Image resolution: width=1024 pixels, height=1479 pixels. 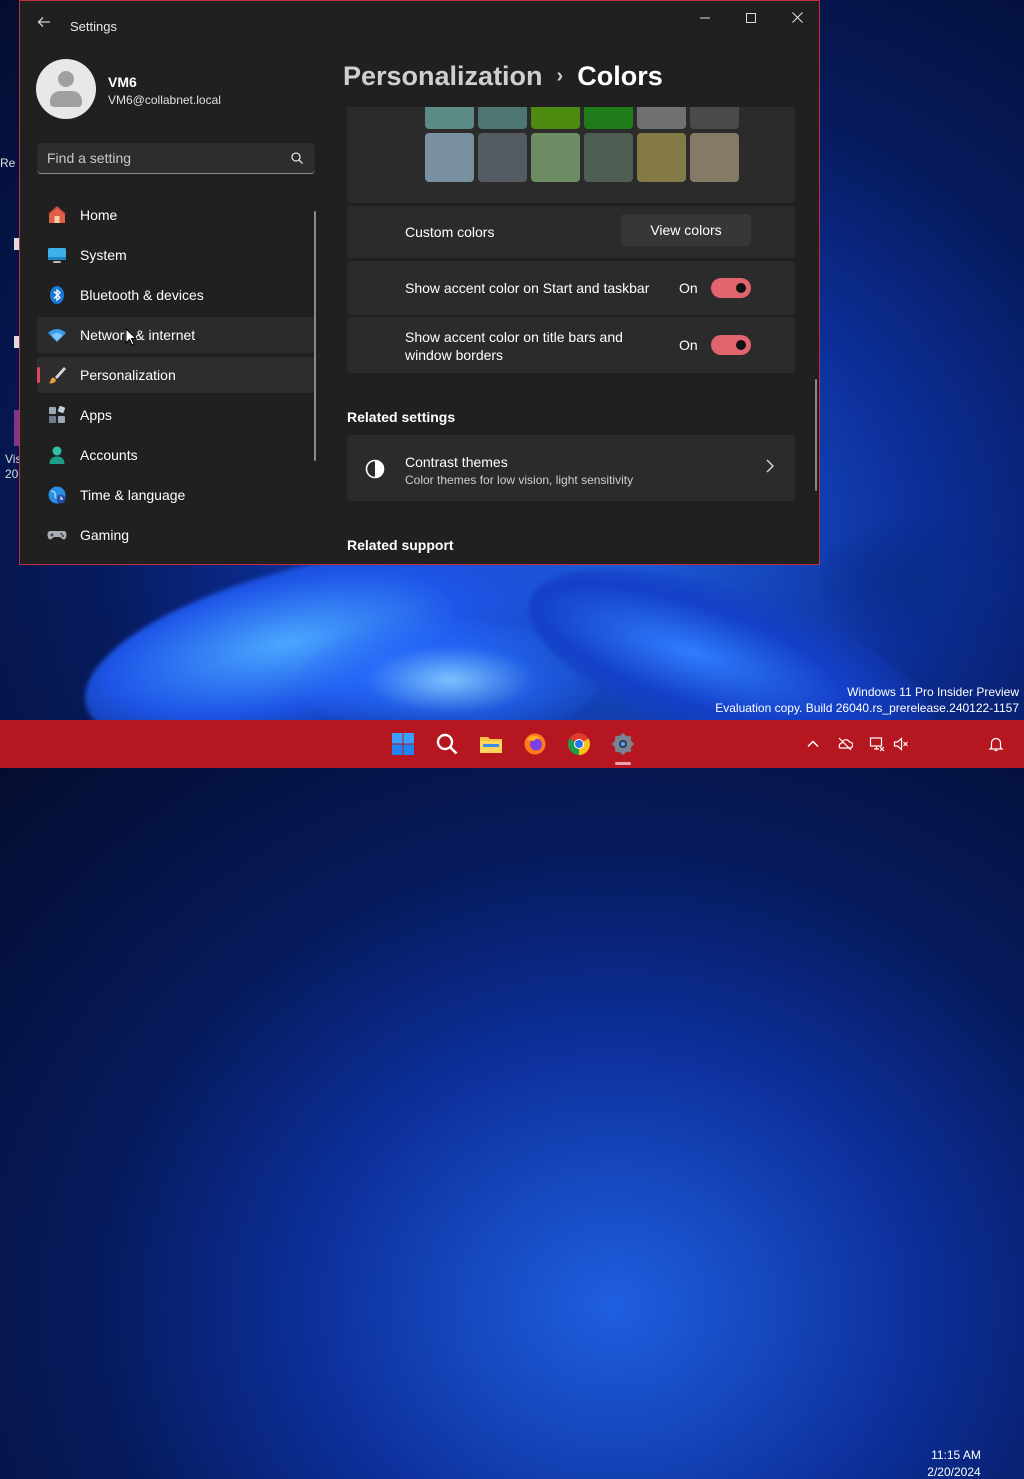 I want to click on breadcrumb-parent: Personalization, so click(x=443, y=76).